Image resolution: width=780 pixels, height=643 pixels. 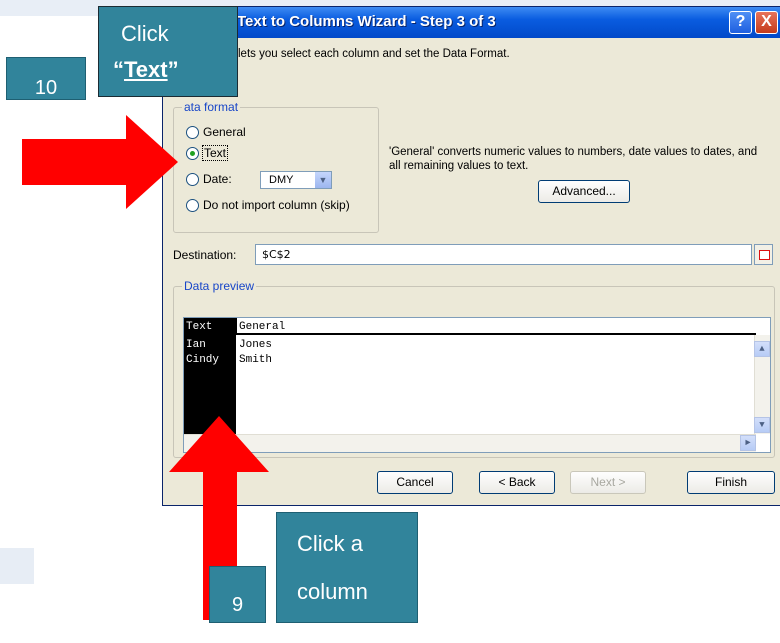 I want to click on back-button: < Back, so click(x=517, y=482).